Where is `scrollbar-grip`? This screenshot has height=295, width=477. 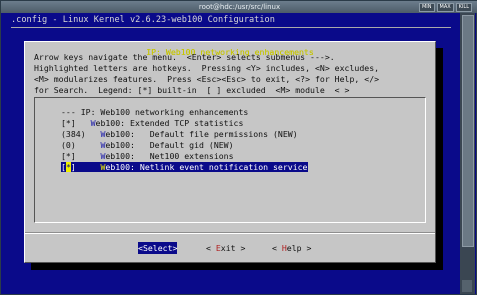 scrollbar-grip is located at coordinates (467, 286).